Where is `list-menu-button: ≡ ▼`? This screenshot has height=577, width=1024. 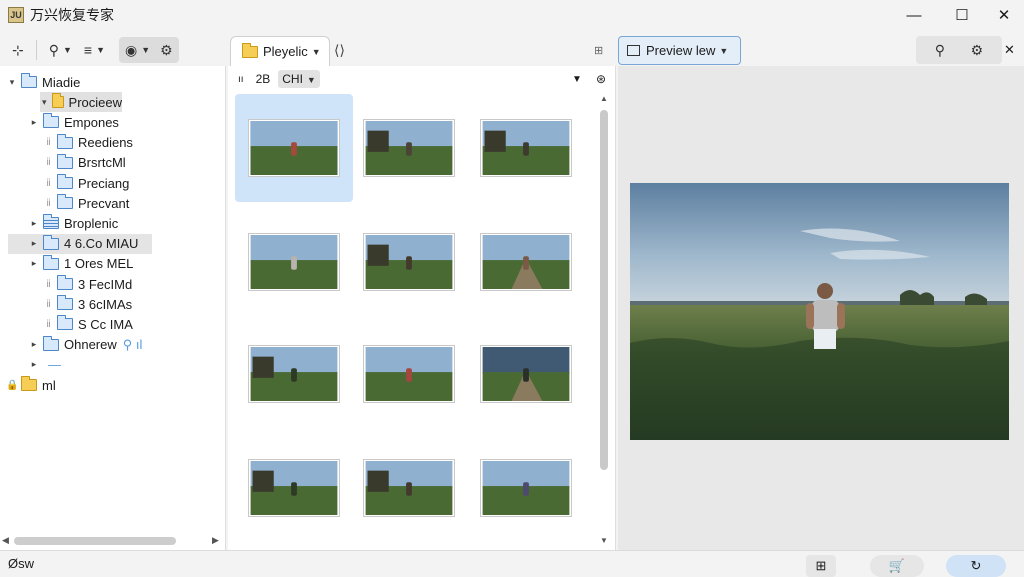 list-menu-button: ≡ ▼ is located at coordinates (94, 50).